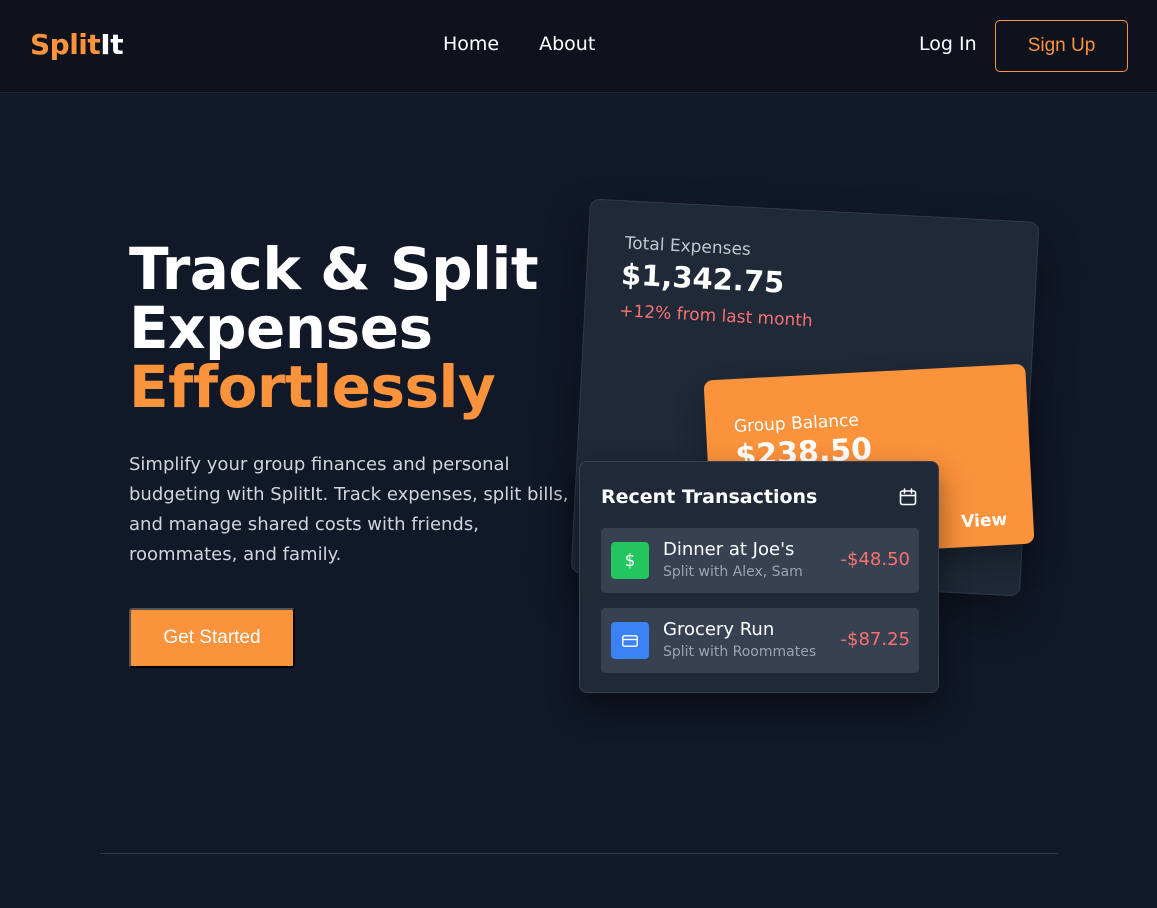  I want to click on credit-card-icon, so click(630, 640).